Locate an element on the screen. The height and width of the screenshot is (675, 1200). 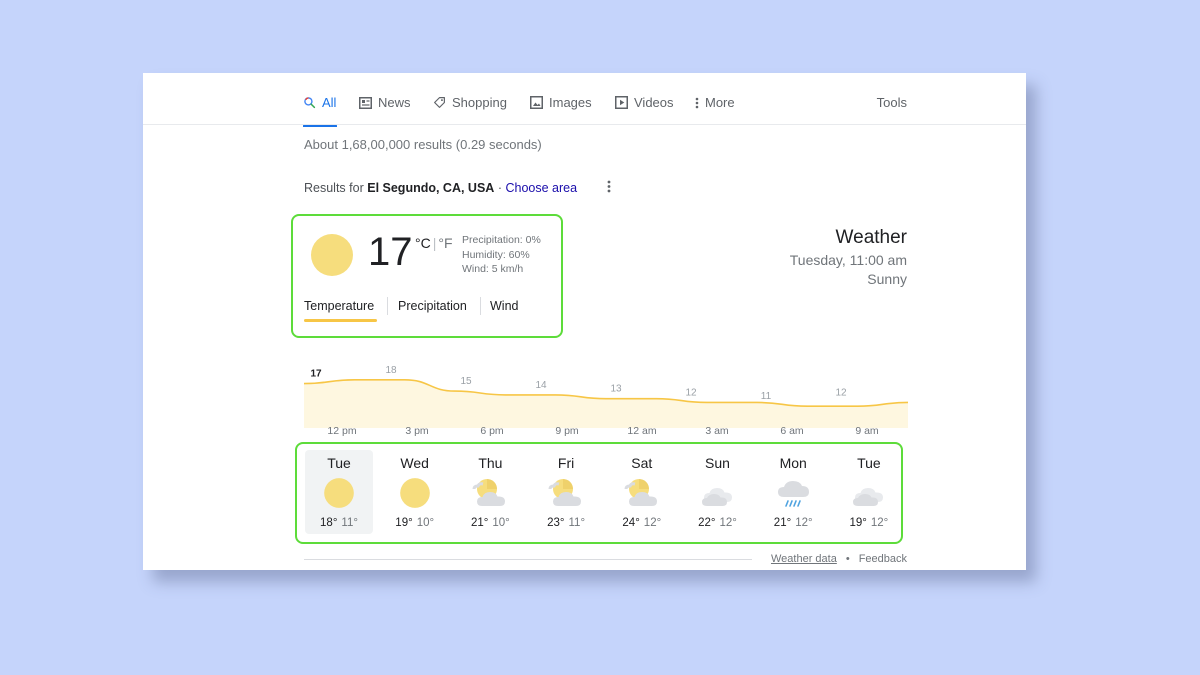
temperature-chart: 17 18 15 14 13 12 11 12 is located at coordinates (606, 396).